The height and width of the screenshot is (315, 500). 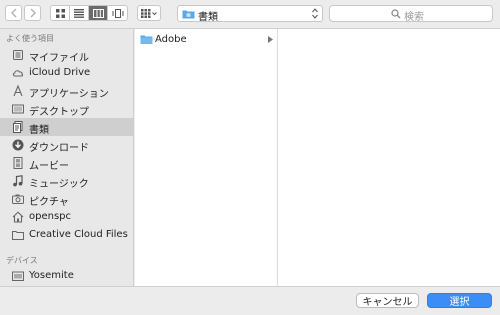 What do you see at coordinates (188, 14) in the screenshot?
I see `documents-folder-icon` at bounding box center [188, 14].